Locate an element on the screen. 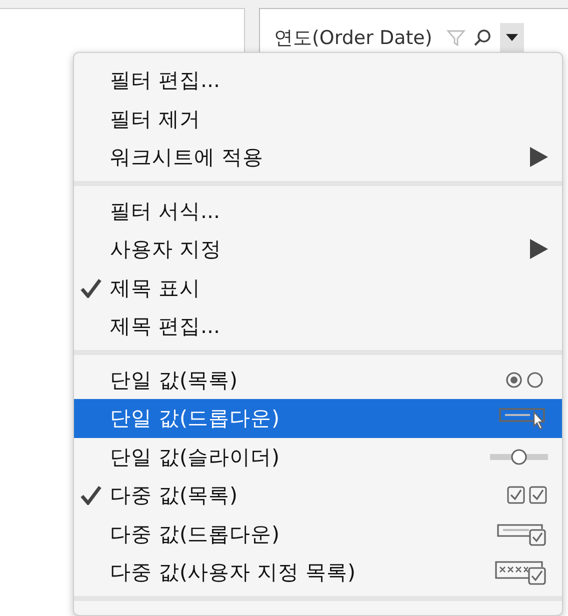 The image size is (568, 616). menu-item: 필터 제거 is located at coordinates (318, 119).